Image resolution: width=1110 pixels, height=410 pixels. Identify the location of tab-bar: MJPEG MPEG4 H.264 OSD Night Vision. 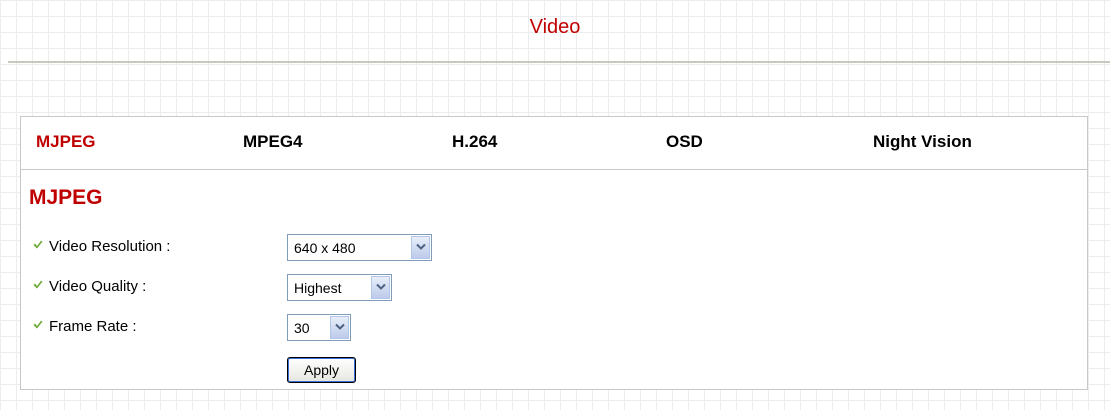
(554, 143).